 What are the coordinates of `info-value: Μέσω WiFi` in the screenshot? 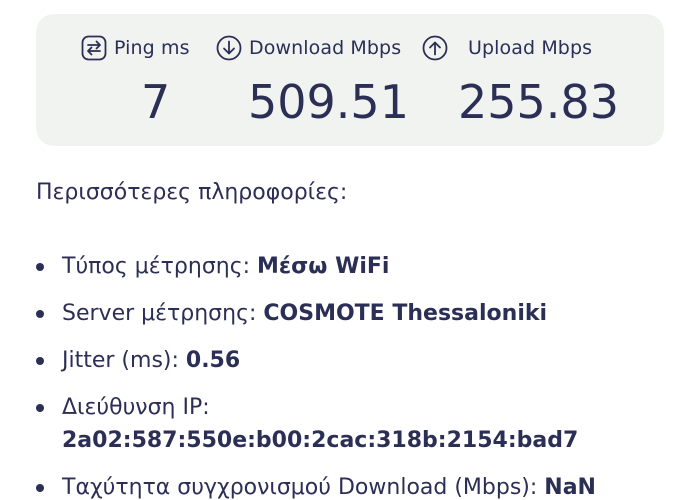 It's located at (323, 266).